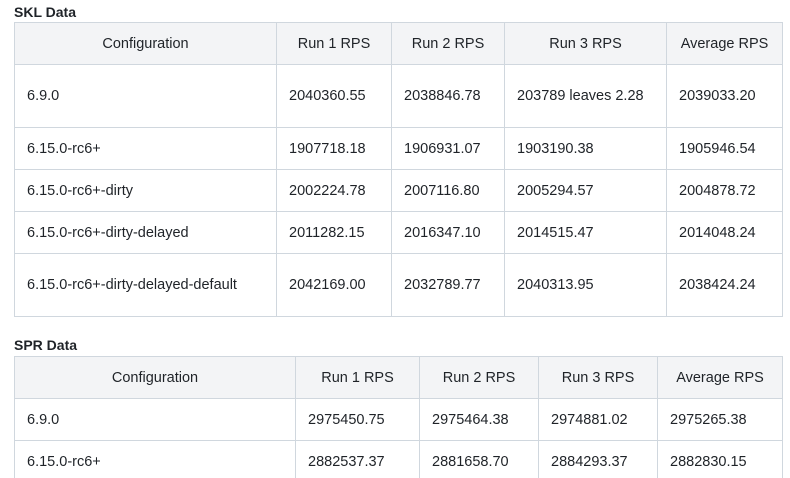 The height and width of the screenshot is (478, 790). What do you see at coordinates (334, 43) in the screenshot?
I see `skl-header-run1: Run 1 RPS` at bounding box center [334, 43].